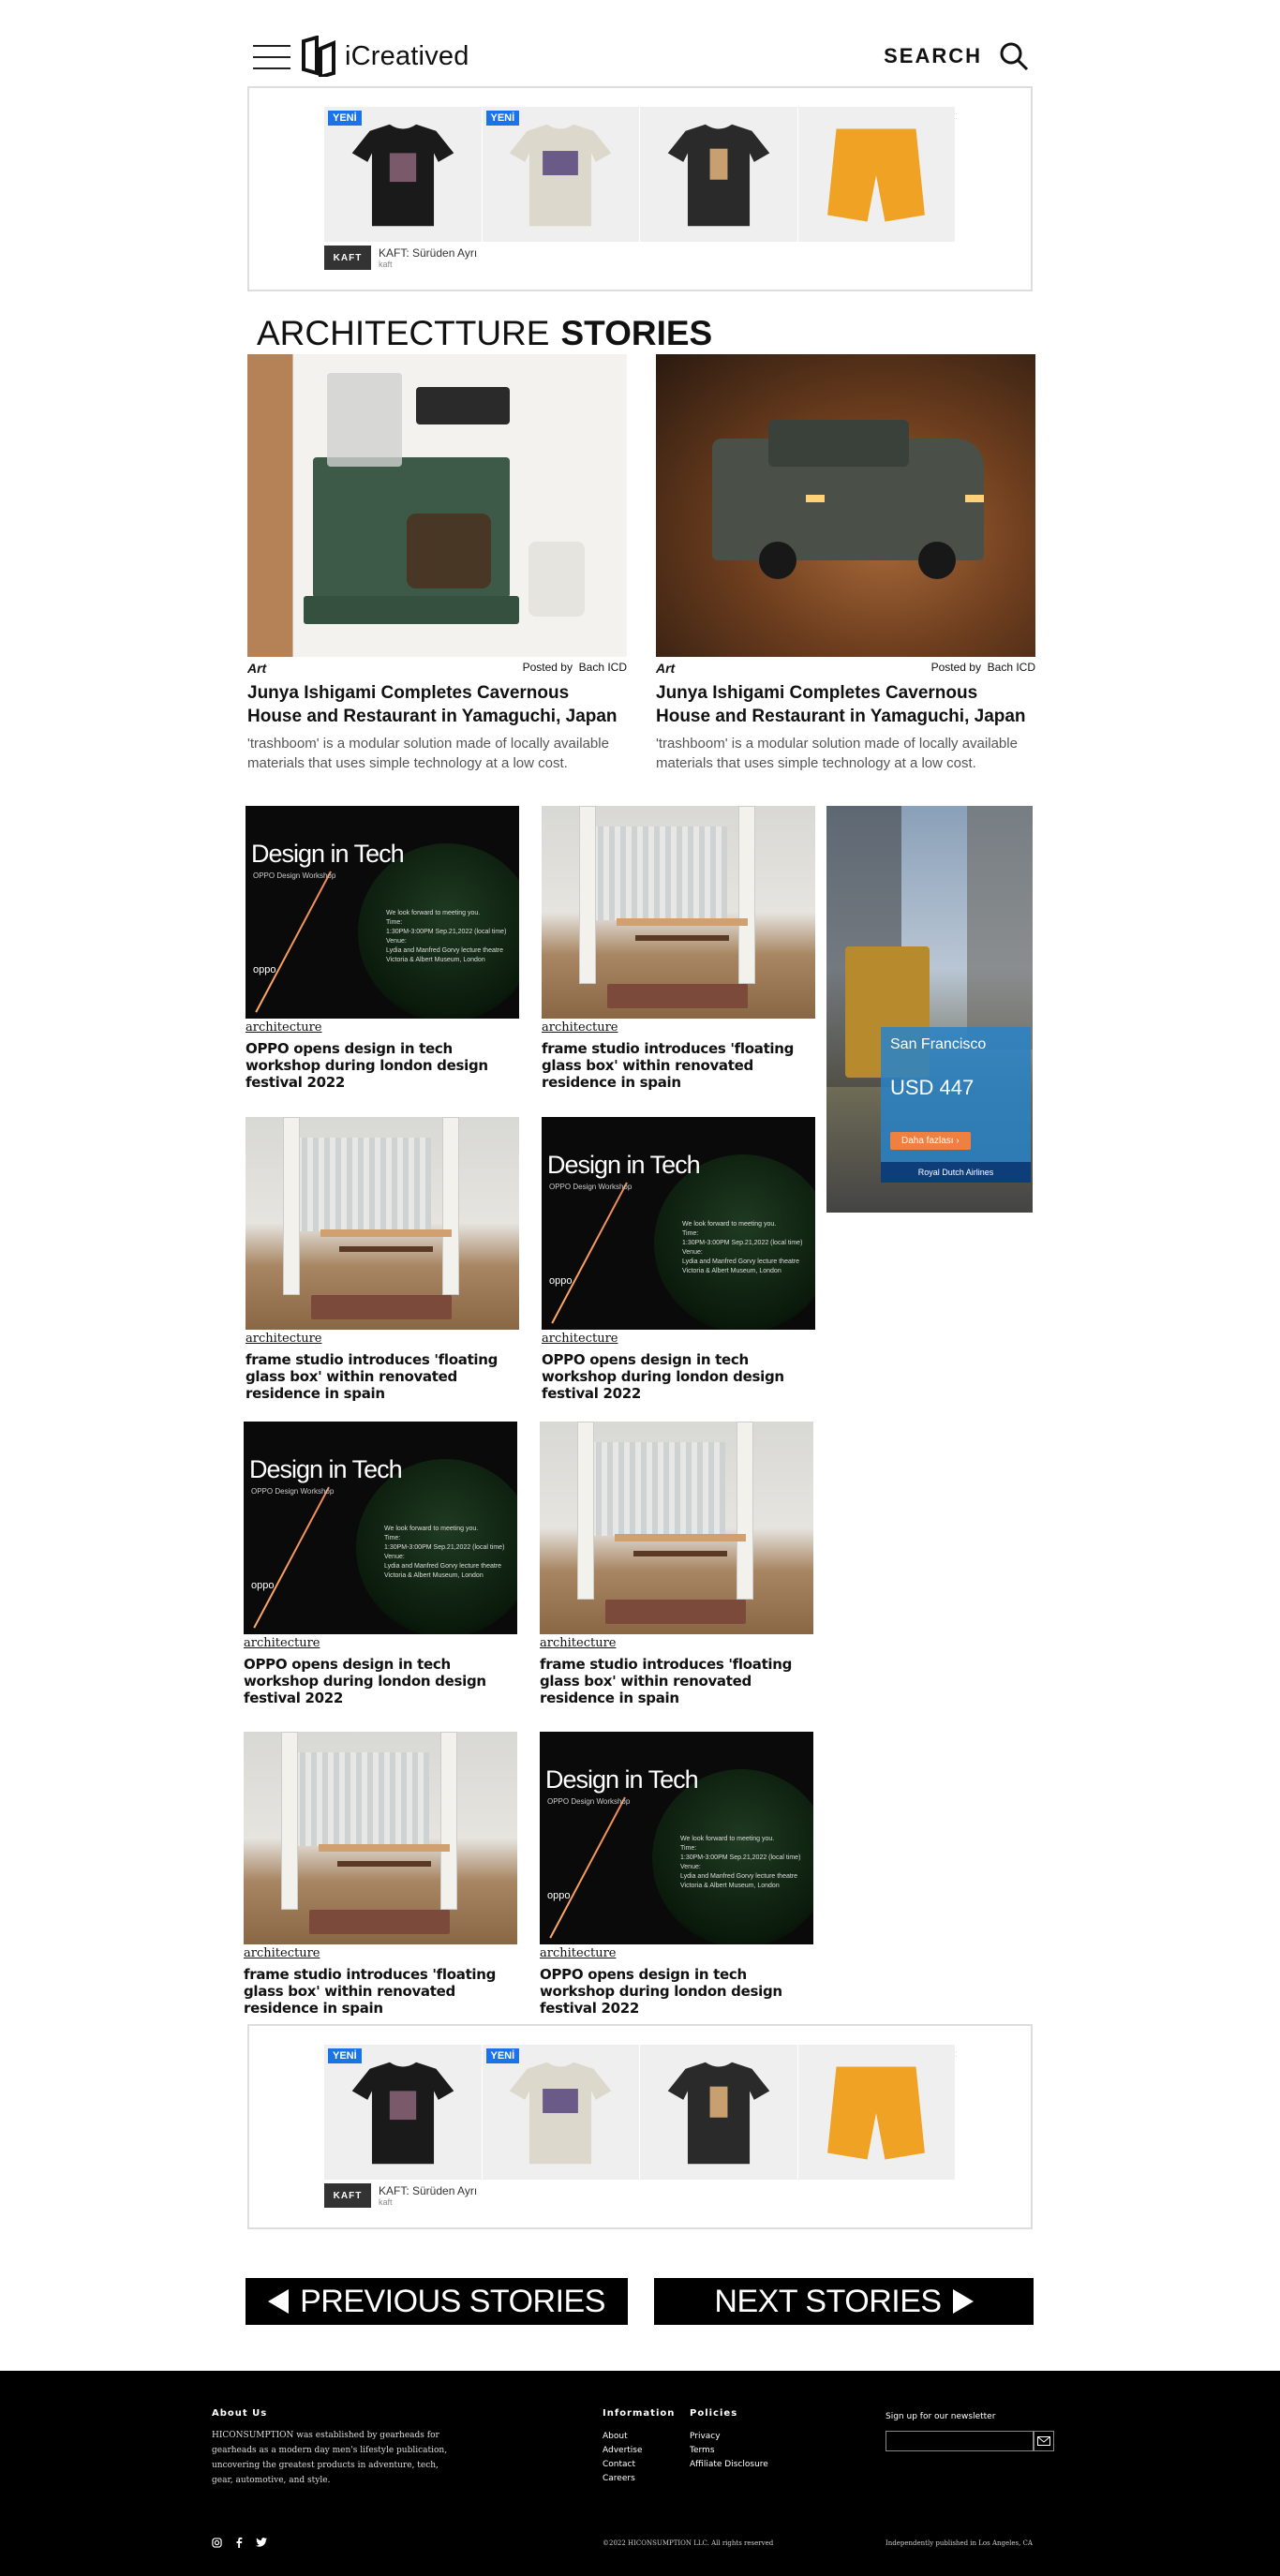  What do you see at coordinates (960, 2441) in the screenshot?
I see `newsletter-email-input` at bounding box center [960, 2441].